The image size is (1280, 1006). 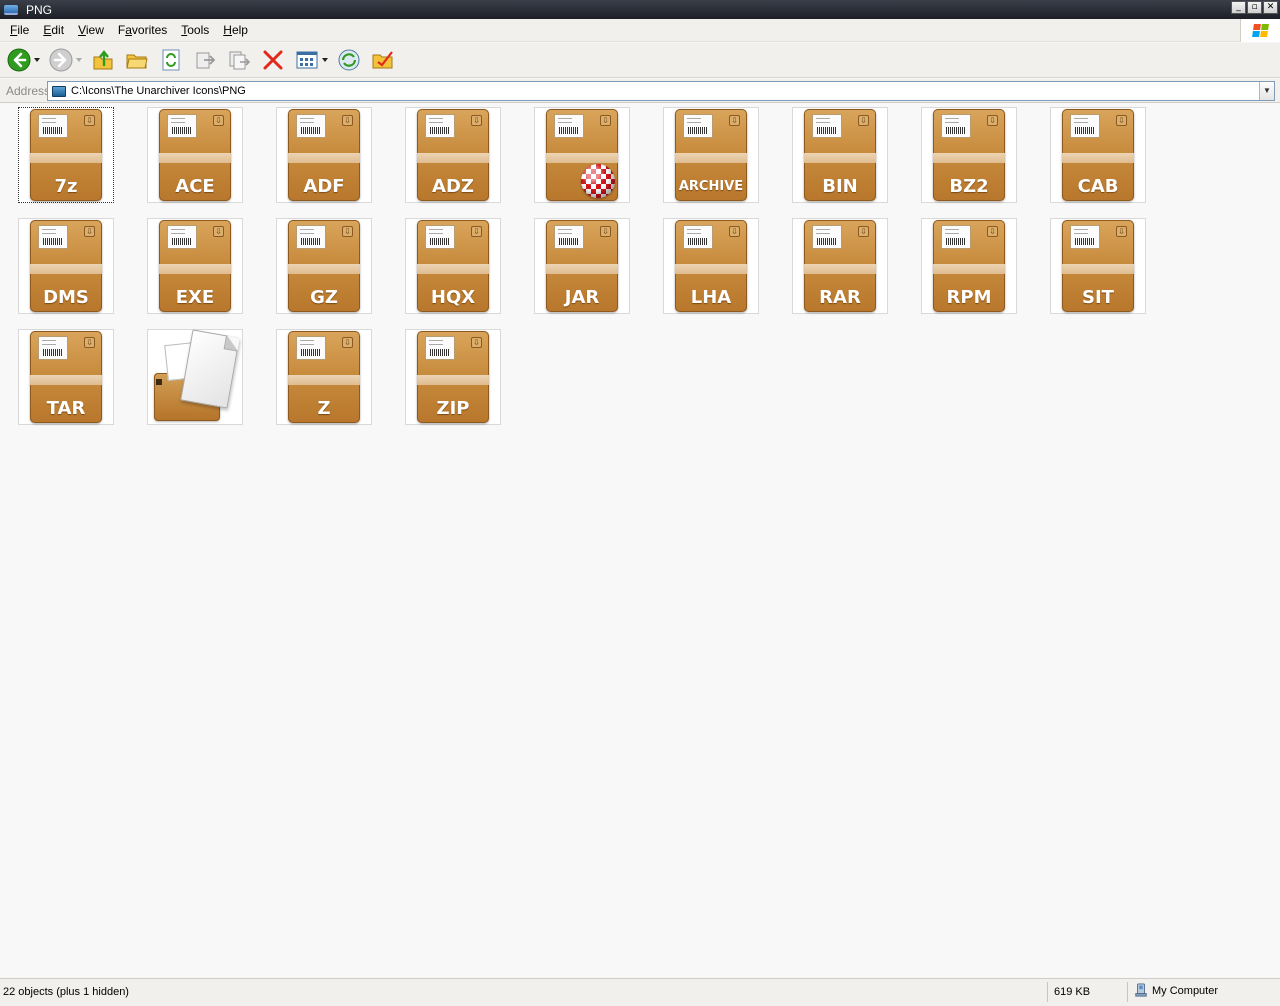 What do you see at coordinates (91, 30) in the screenshot?
I see `menu-view: View` at bounding box center [91, 30].